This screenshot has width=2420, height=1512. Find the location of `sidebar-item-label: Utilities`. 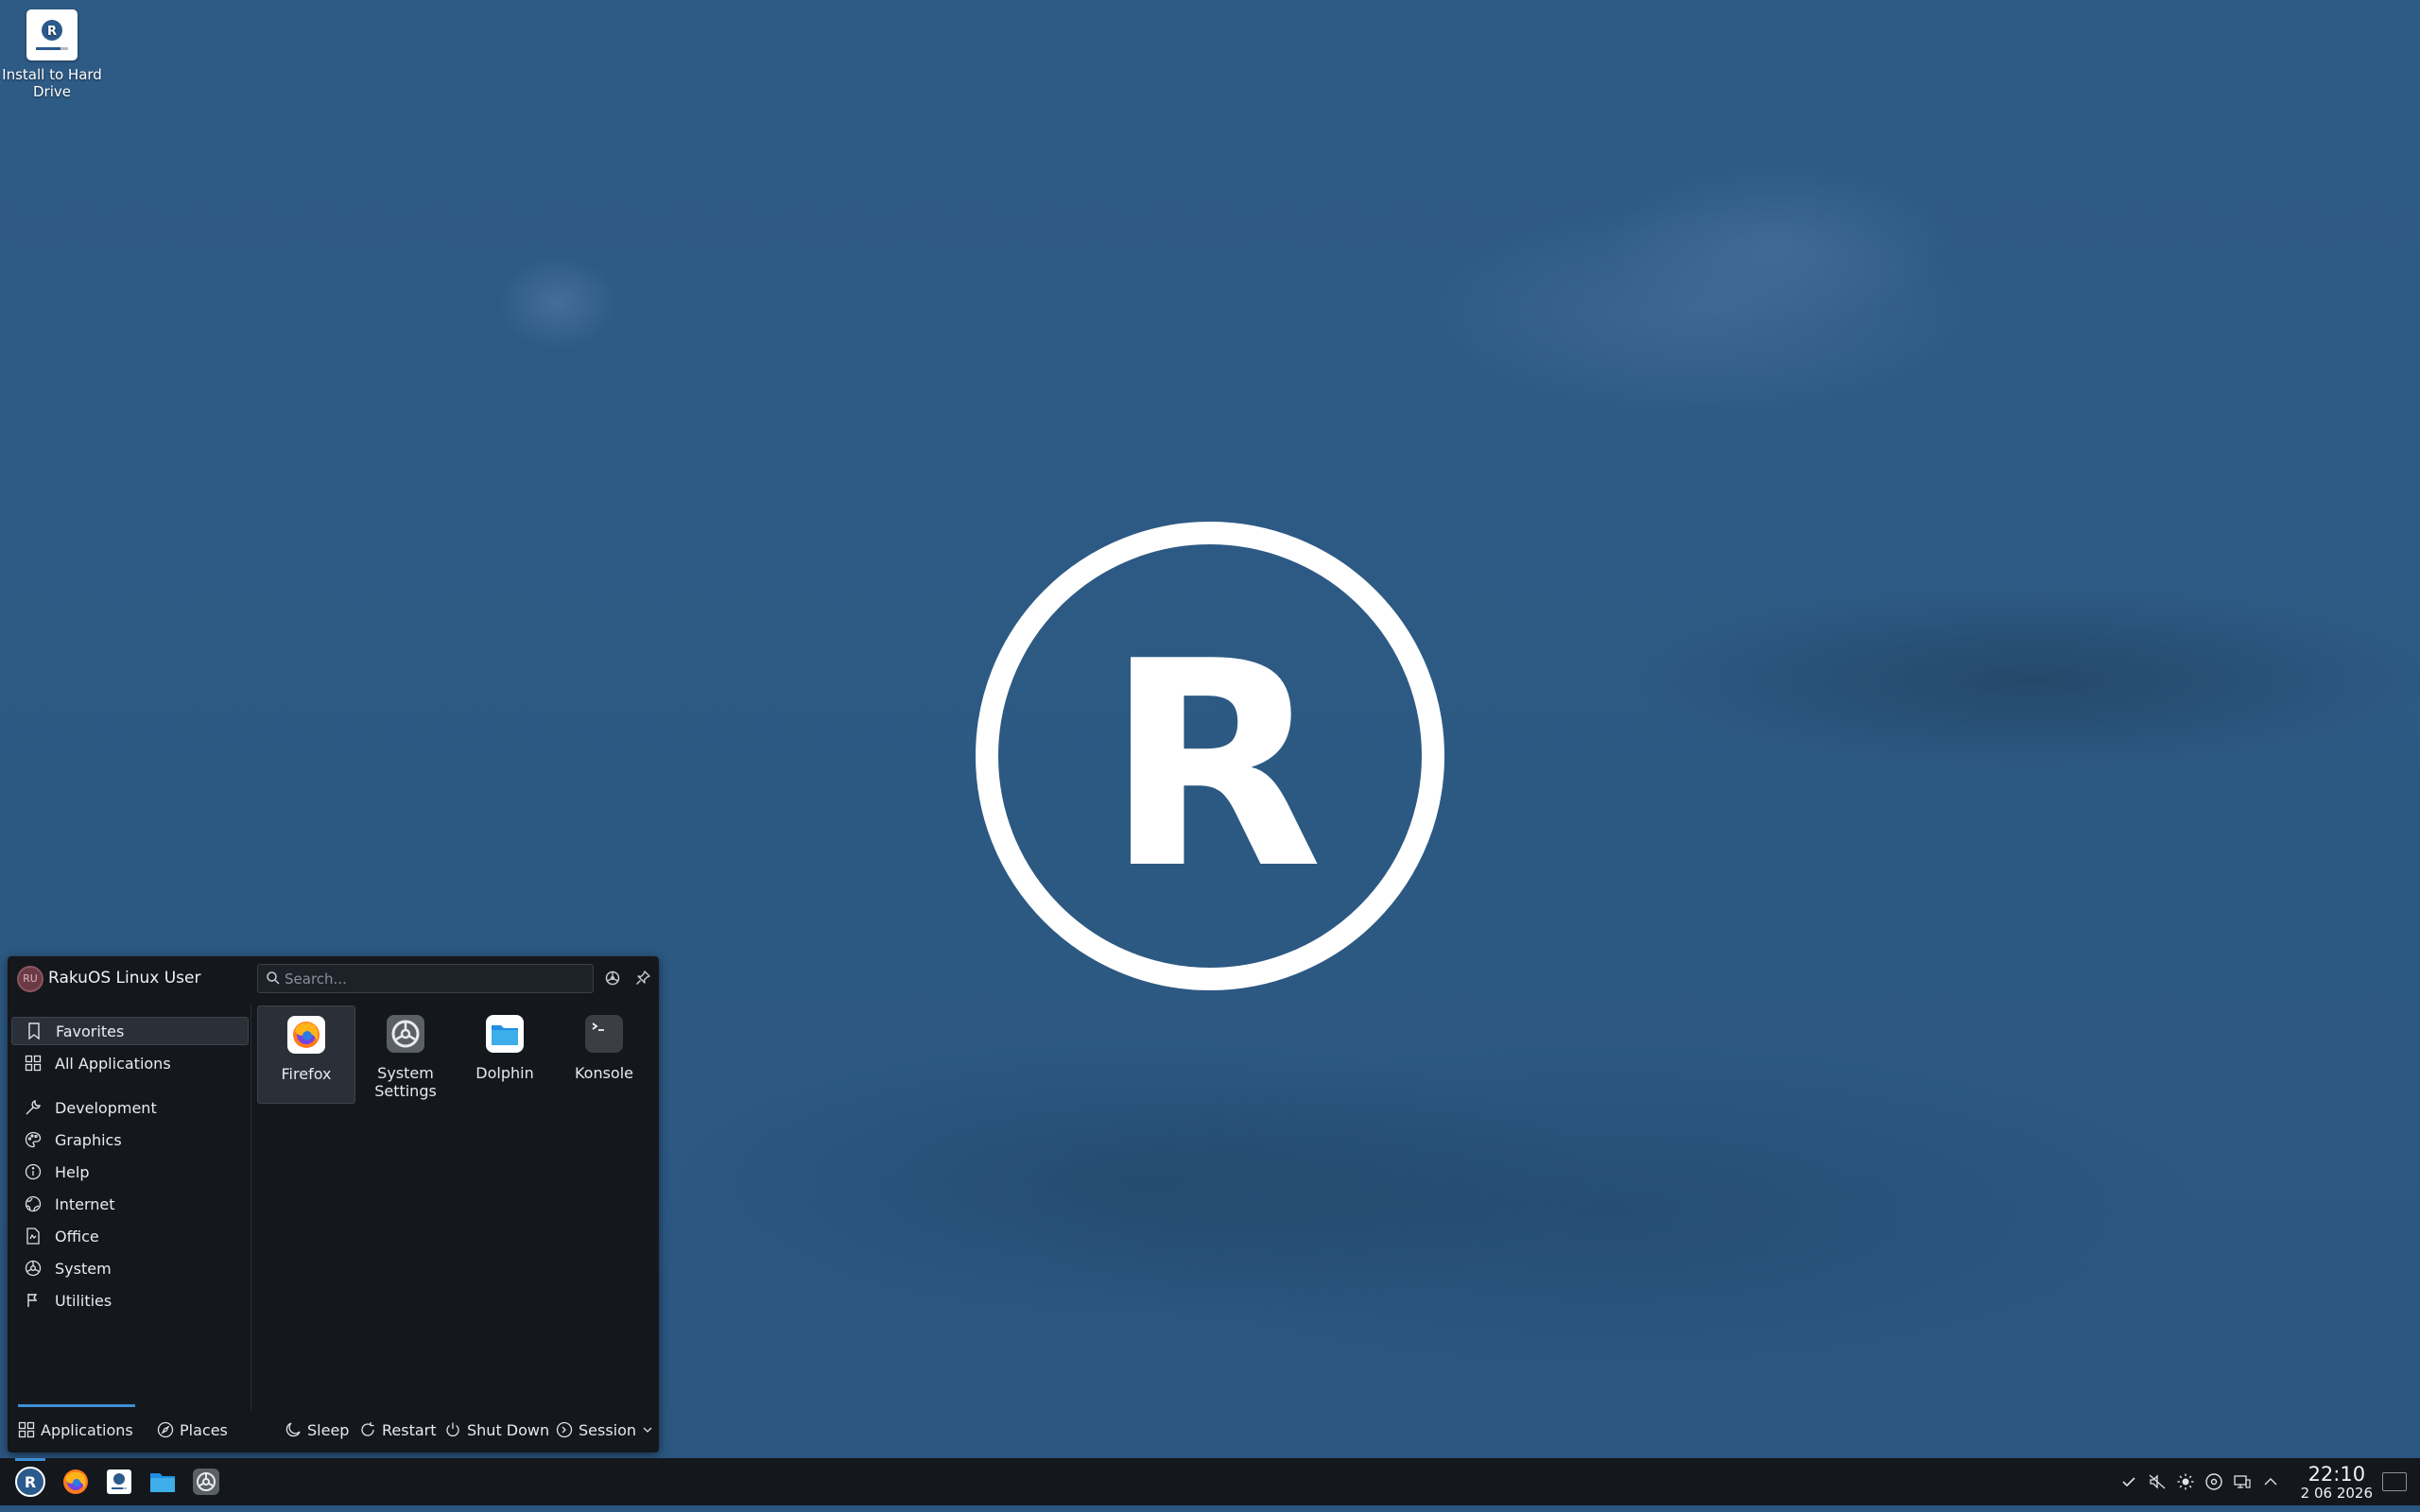

sidebar-item-label: Utilities is located at coordinates (83, 1300).